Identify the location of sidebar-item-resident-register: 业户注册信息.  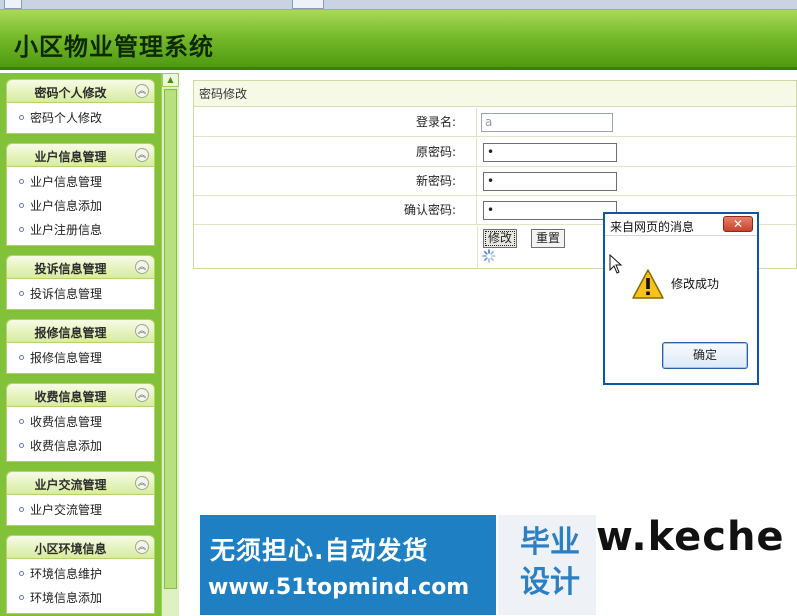
(80, 231).